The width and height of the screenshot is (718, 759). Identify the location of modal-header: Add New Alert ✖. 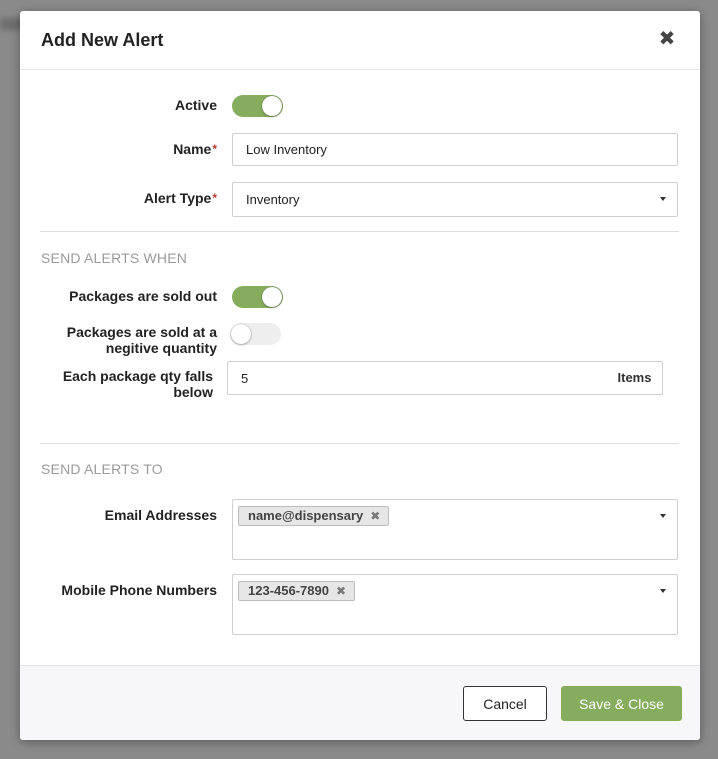
(360, 40).